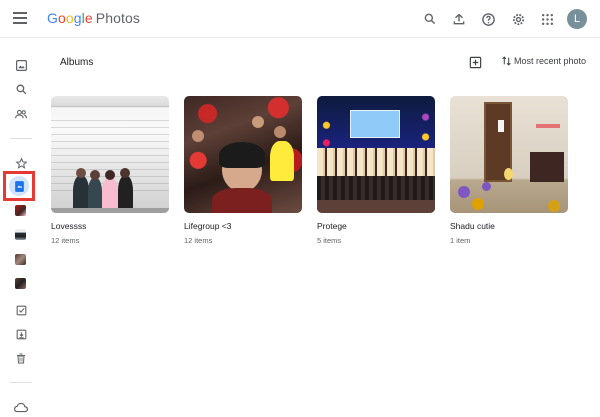  What do you see at coordinates (550, 61) in the screenshot?
I see `sort-label: Most recent photo` at bounding box center [550, 61].